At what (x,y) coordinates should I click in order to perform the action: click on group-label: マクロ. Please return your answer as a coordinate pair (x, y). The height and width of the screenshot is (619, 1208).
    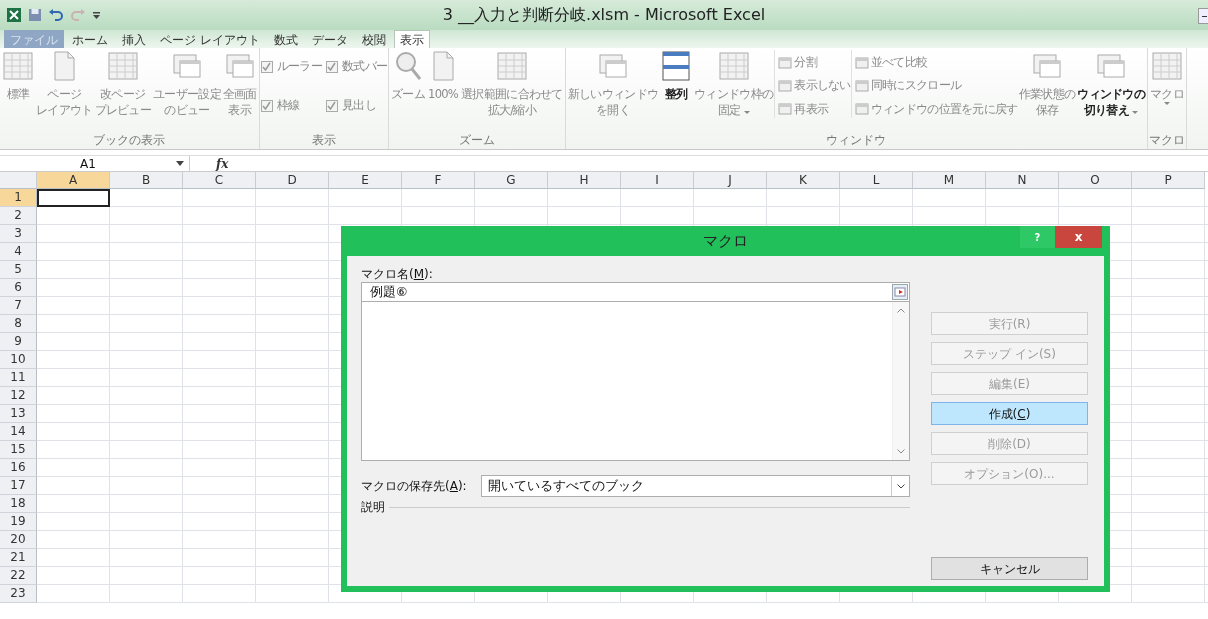
    Looking at the image, I should click on (1167, 140).